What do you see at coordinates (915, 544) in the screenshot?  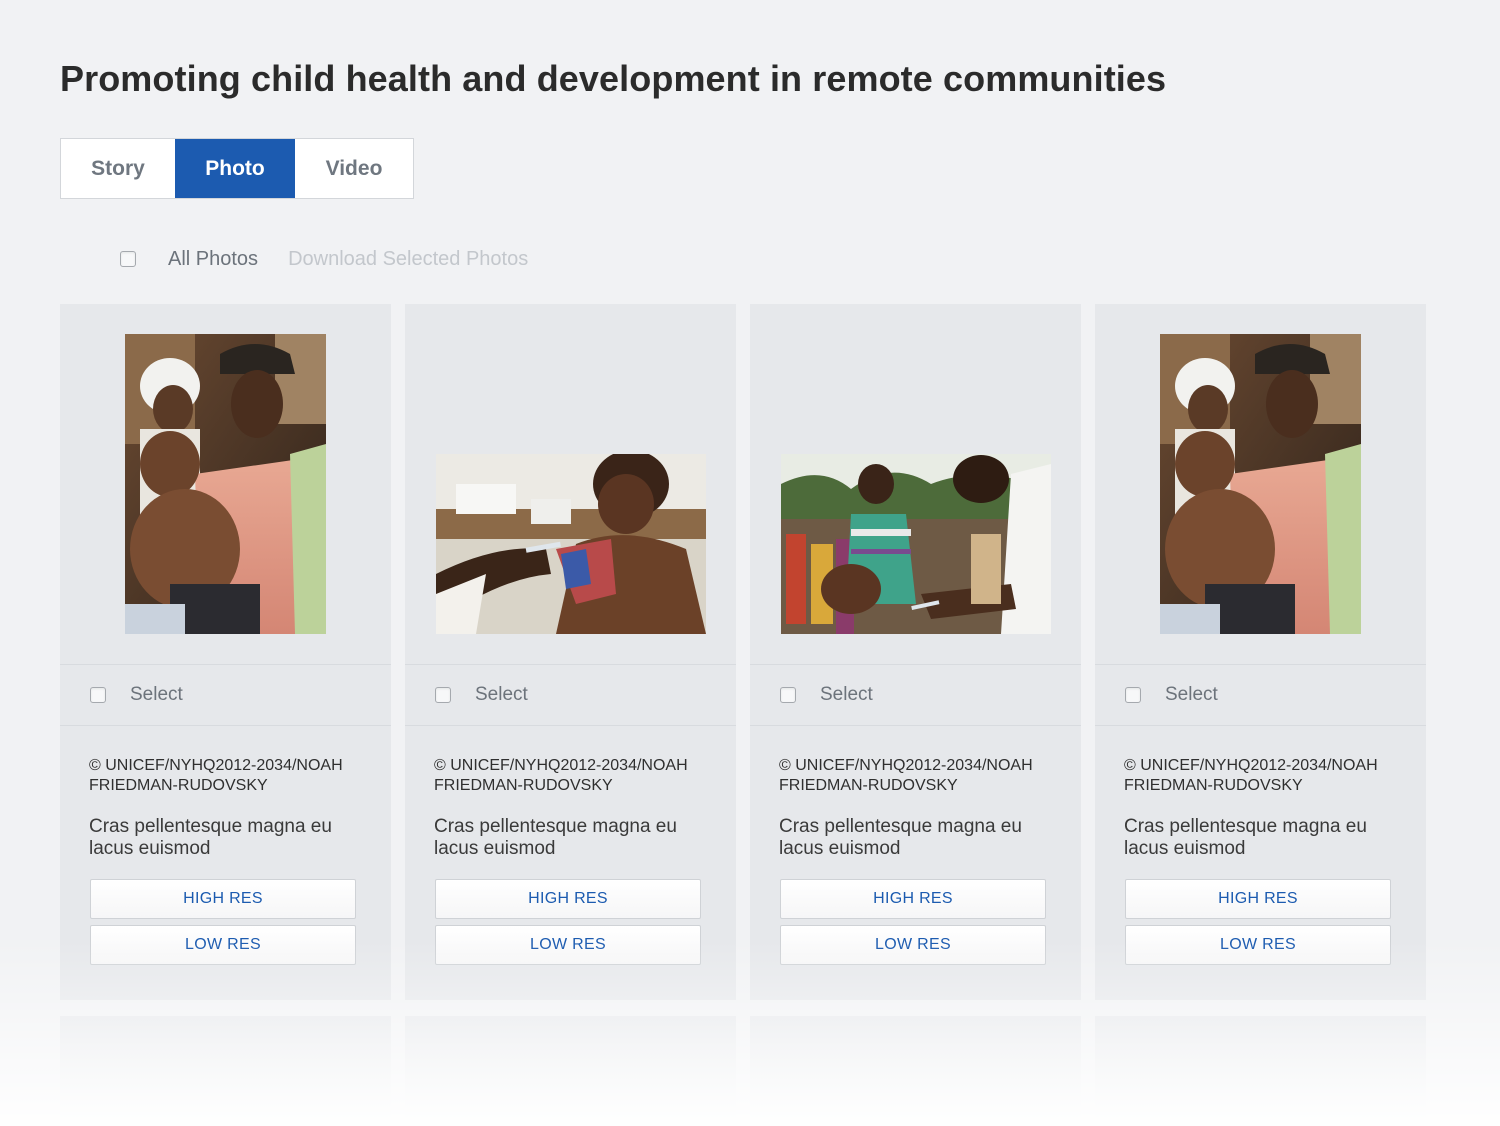 I see `outdoor-vaccination-photo` at bounding box center [915, 544].